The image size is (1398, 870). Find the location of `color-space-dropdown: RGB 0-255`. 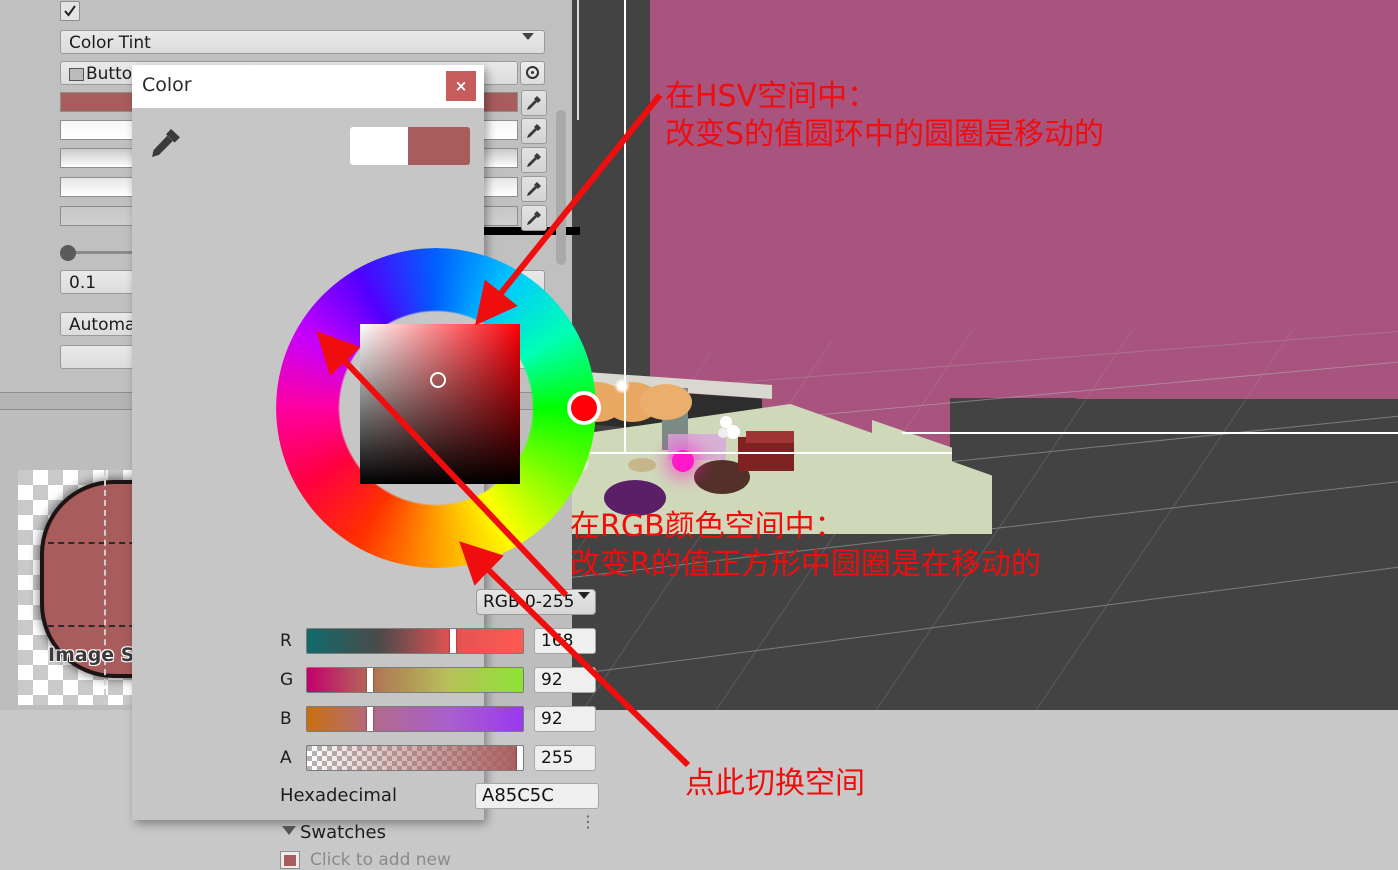

color-space-dropdown: RGB 0-255 is located at coordinates (536, 602).